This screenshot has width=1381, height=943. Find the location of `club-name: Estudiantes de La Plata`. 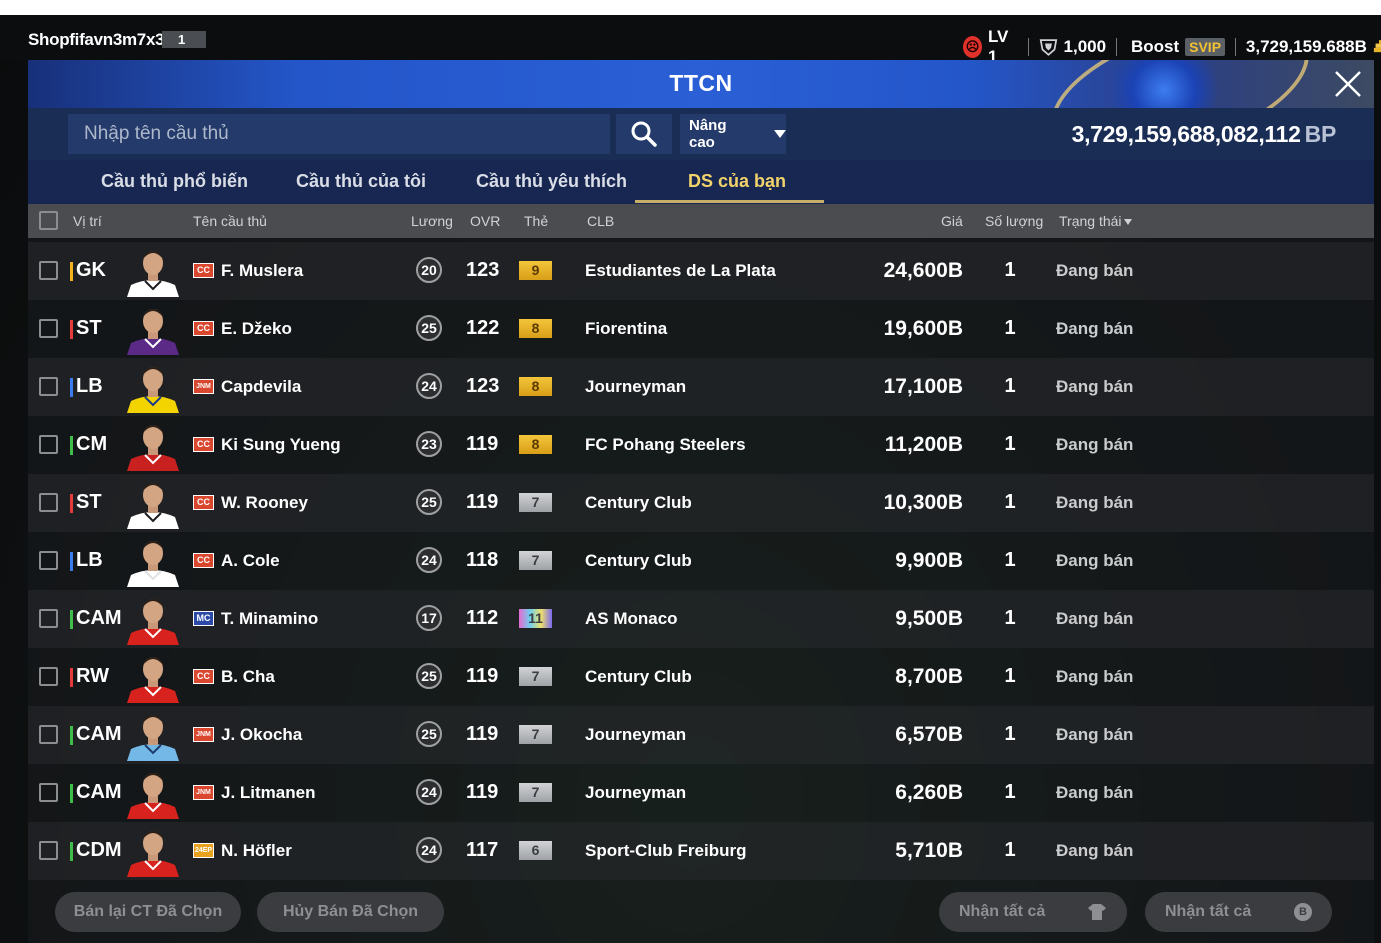

club-name: Estudiantes de La Plata is located at coordinates (680, 270).